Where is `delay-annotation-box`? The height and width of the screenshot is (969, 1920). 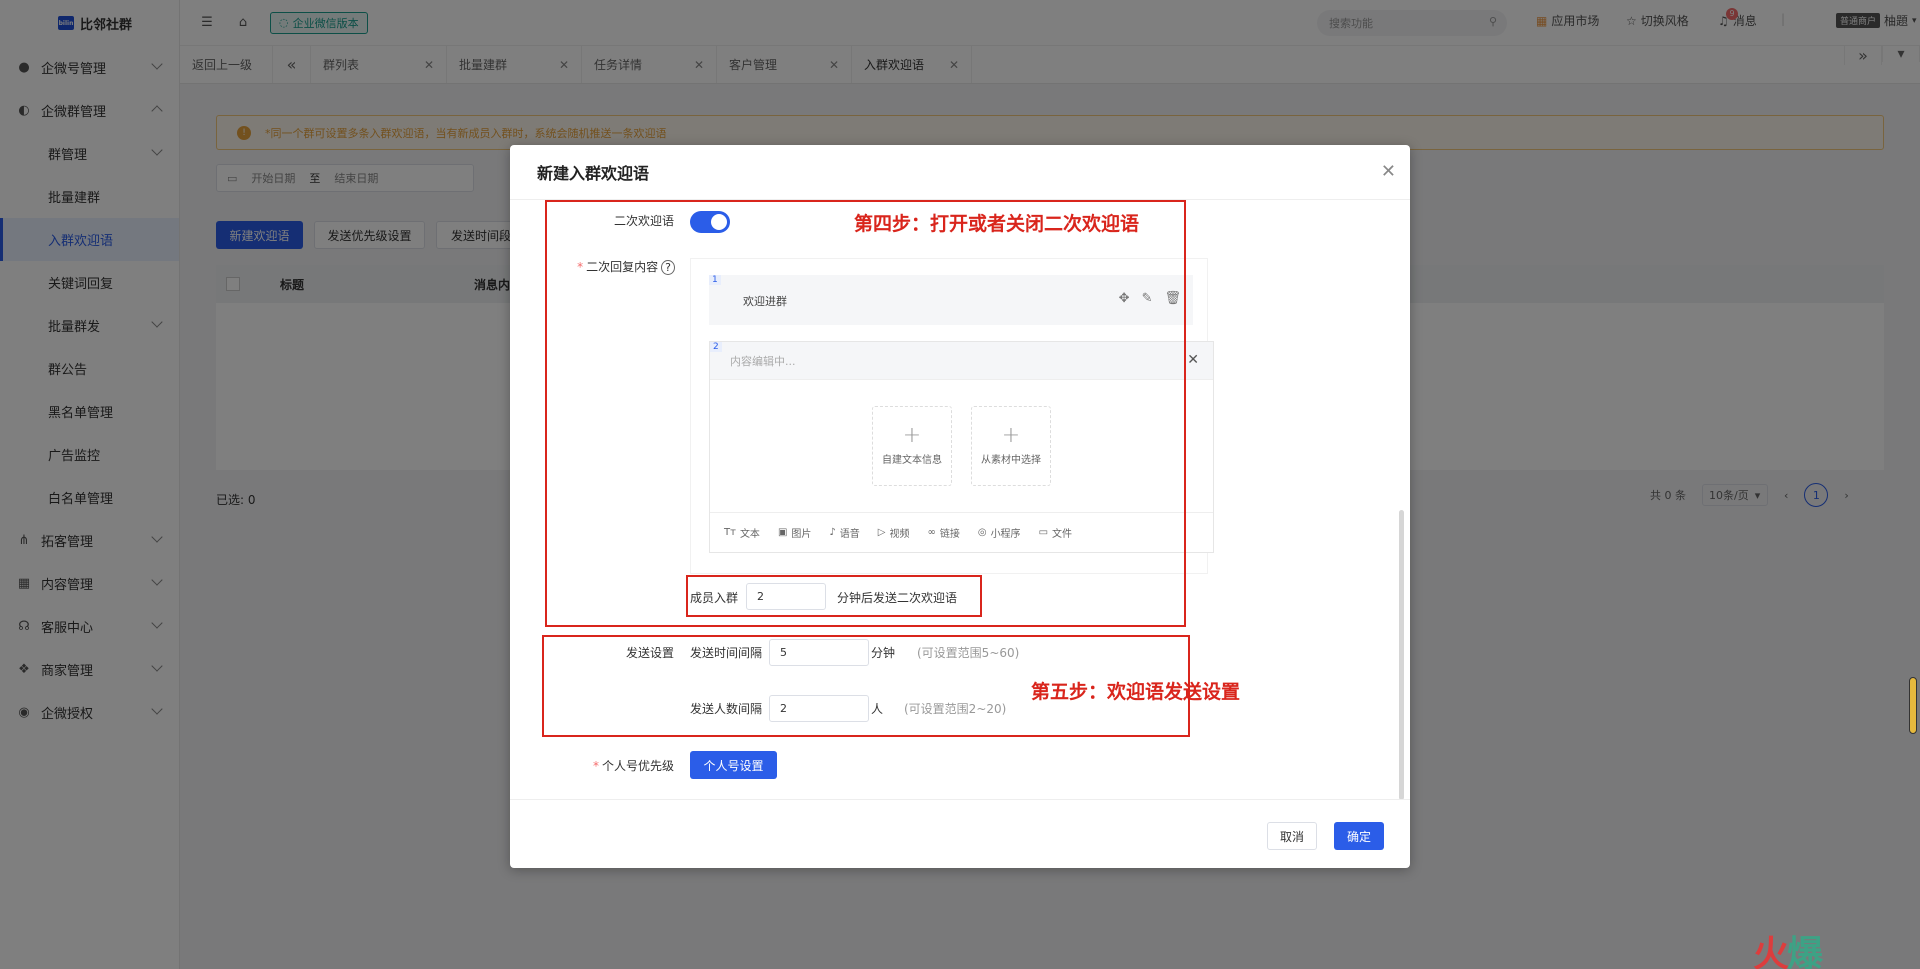 delay-annotation-box is located at coordinates (834, 596).